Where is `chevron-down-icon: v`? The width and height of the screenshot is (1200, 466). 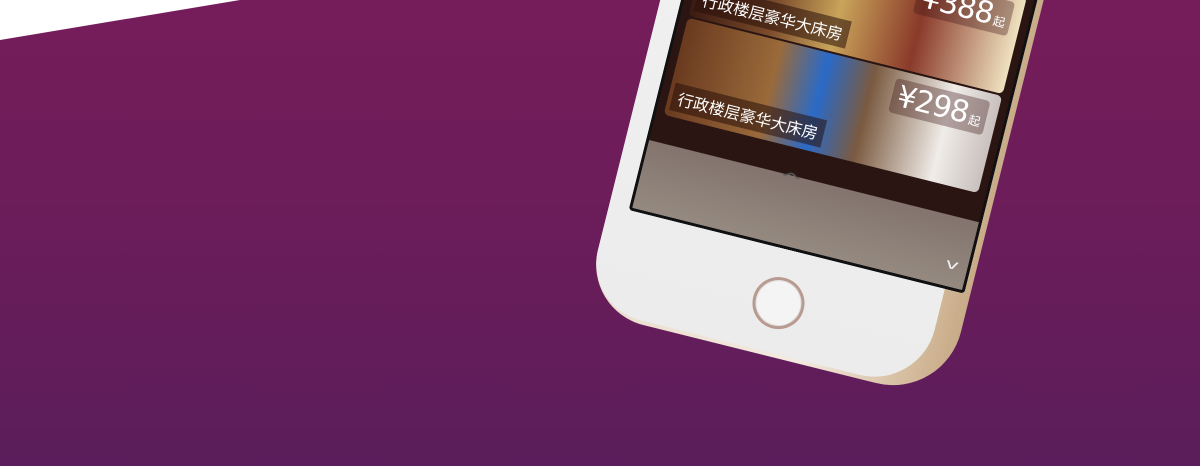 chevron-down-icon: v is located at coordinates (951, 264).